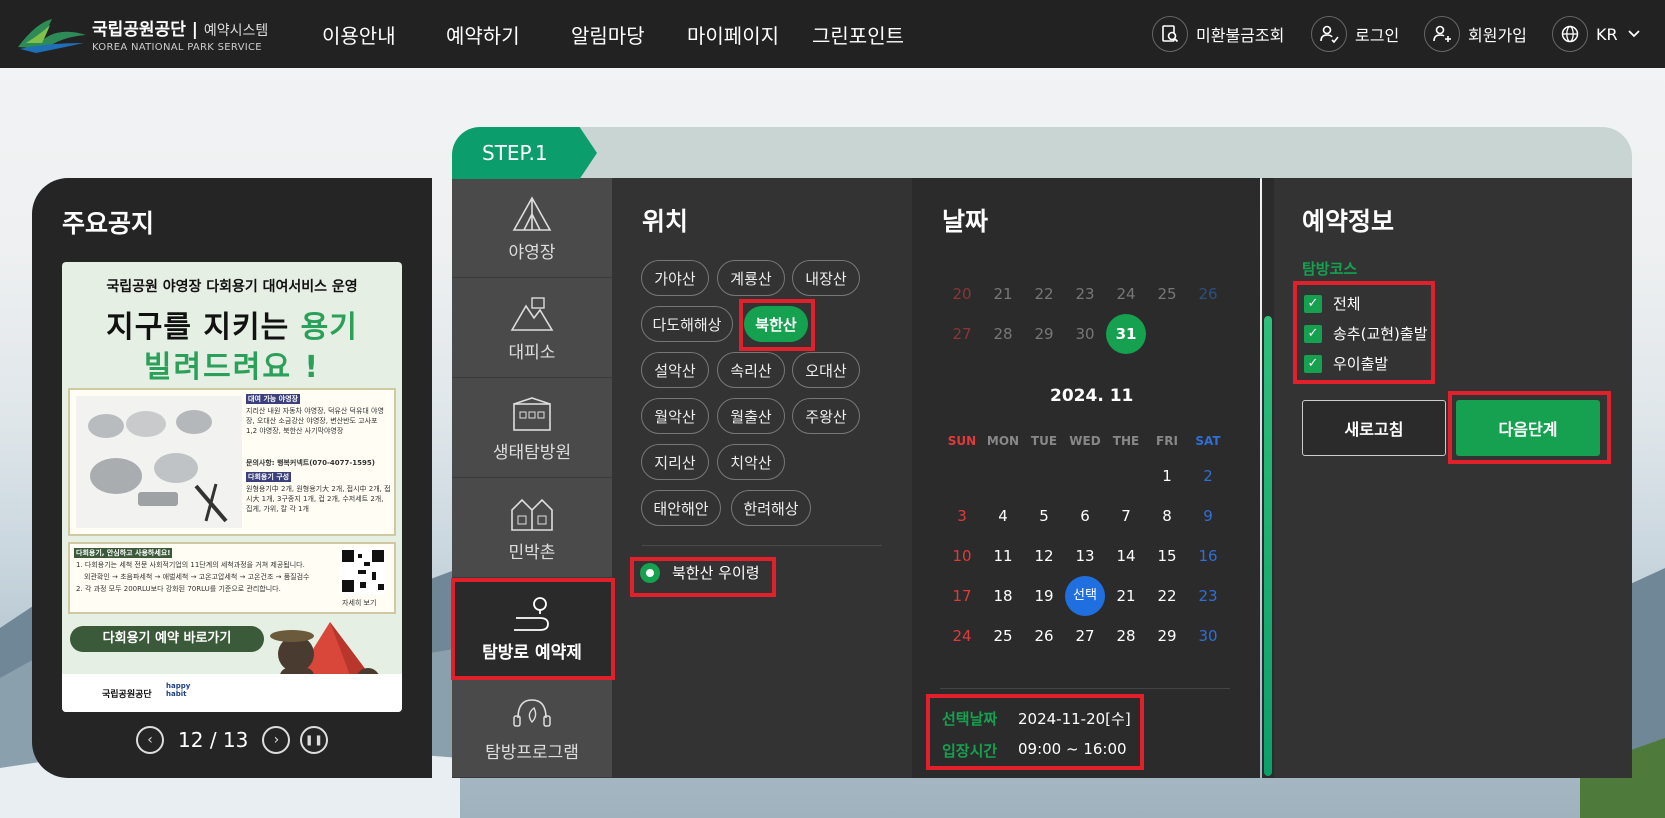 This screenshot has width=1665, height=818. I want to click on signup-link: 회원가입, so click(1475, 34).